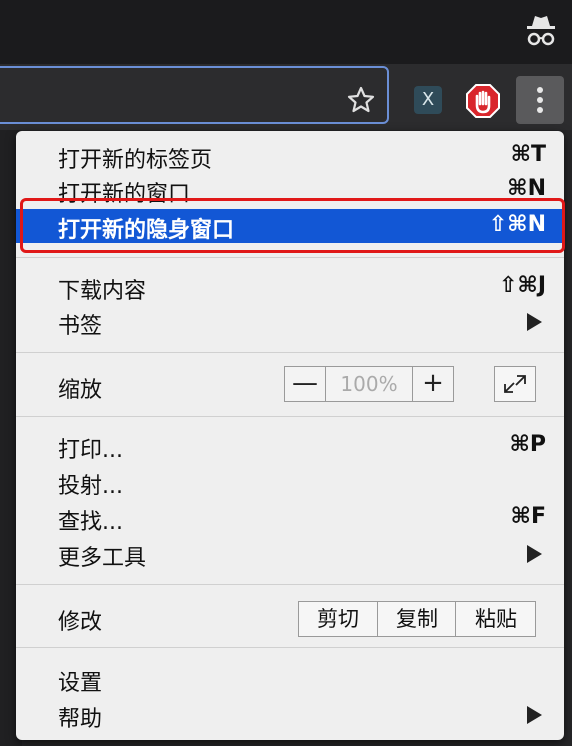  I want to click on menu-item-label: 书签, so click(80, 326).